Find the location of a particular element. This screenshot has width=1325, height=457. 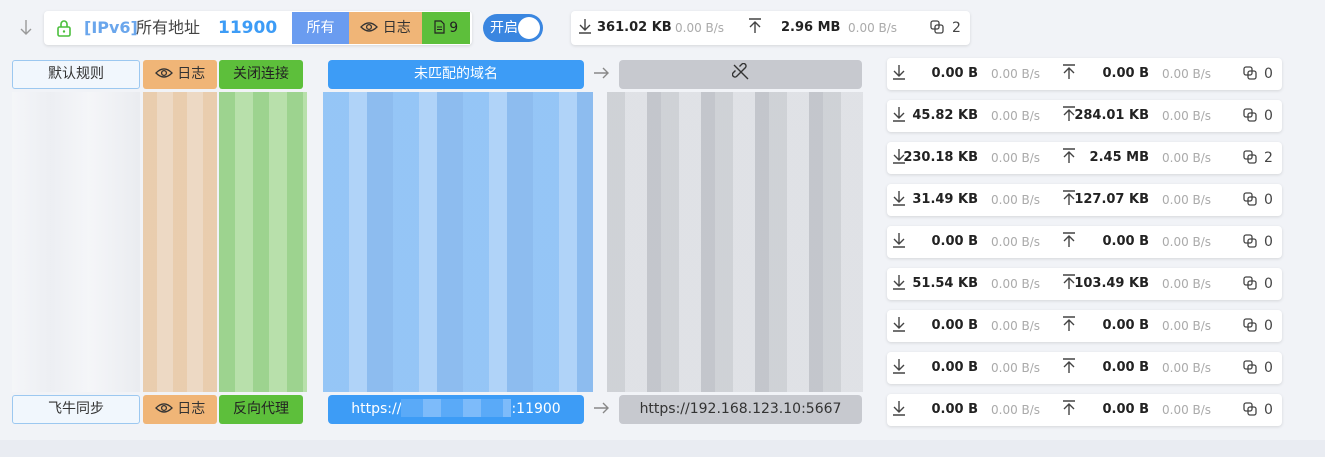

log-toggle-button: 日志 is located at coordinates (385, 28).